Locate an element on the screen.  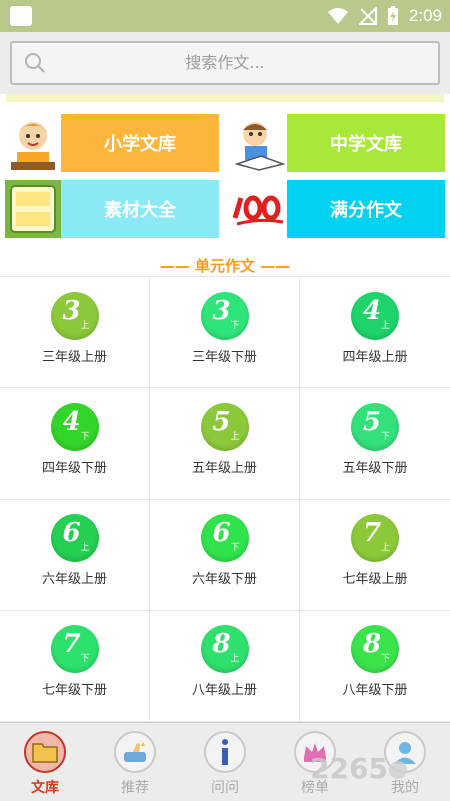
student-boy-icon is located at coordinates (33, 143).